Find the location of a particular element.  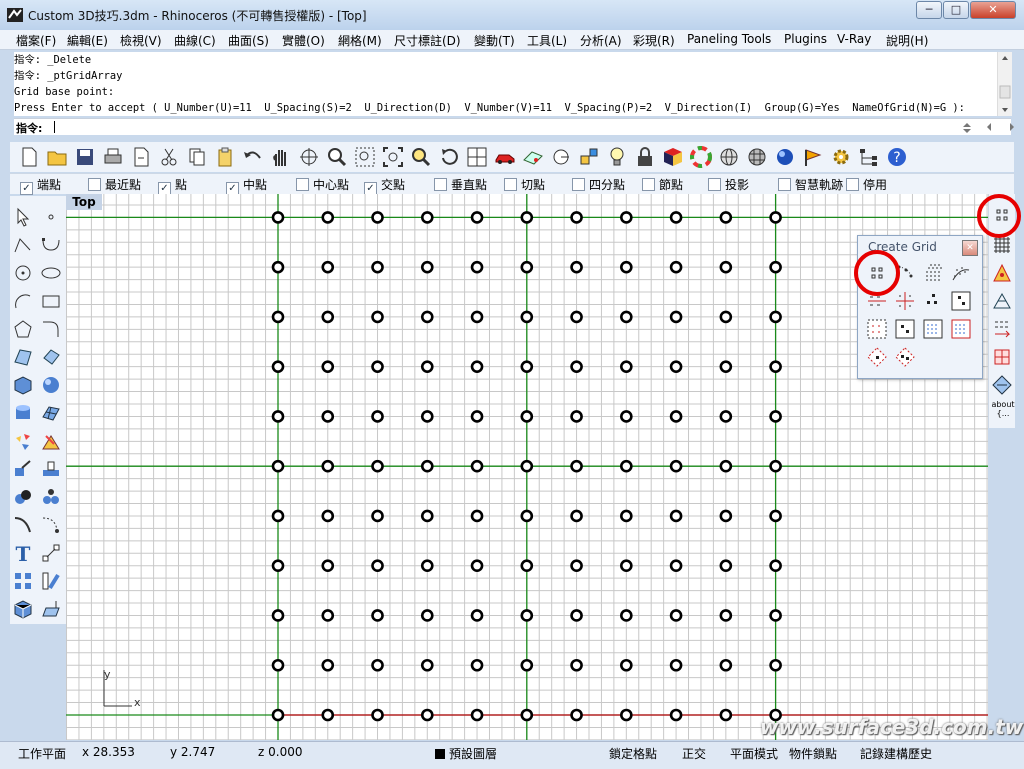

osnap-tangent: 切點 is located at coordinates (524, 184).